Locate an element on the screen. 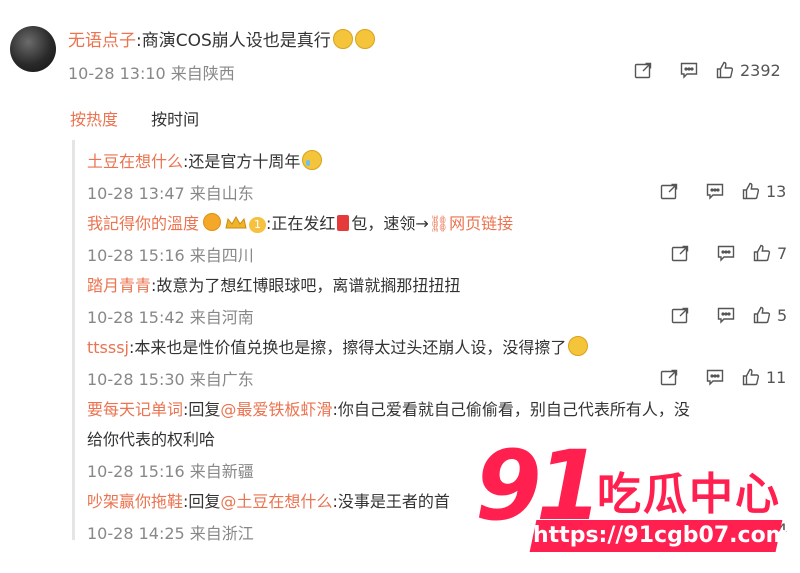 The image size is (800, 573). timestamp: 10-28 15:42 is located at coordinates (136, 317).